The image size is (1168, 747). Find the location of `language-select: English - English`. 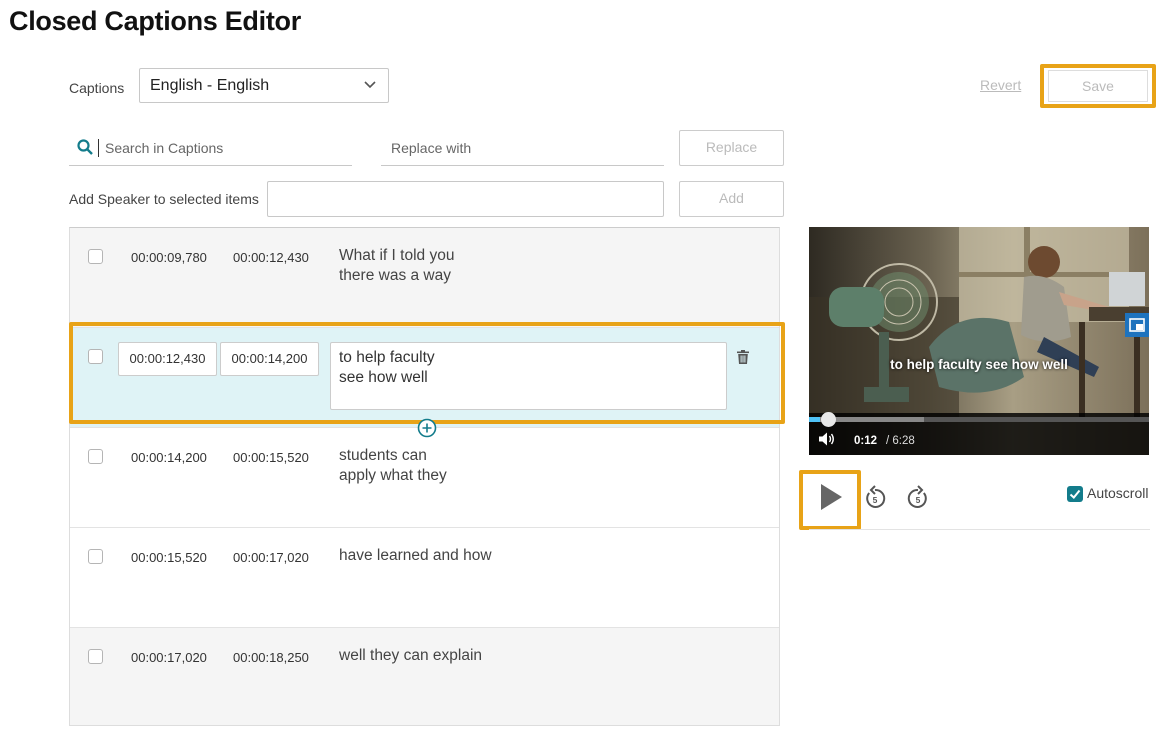

language-select: English - English is located at coordinates (264, 85).